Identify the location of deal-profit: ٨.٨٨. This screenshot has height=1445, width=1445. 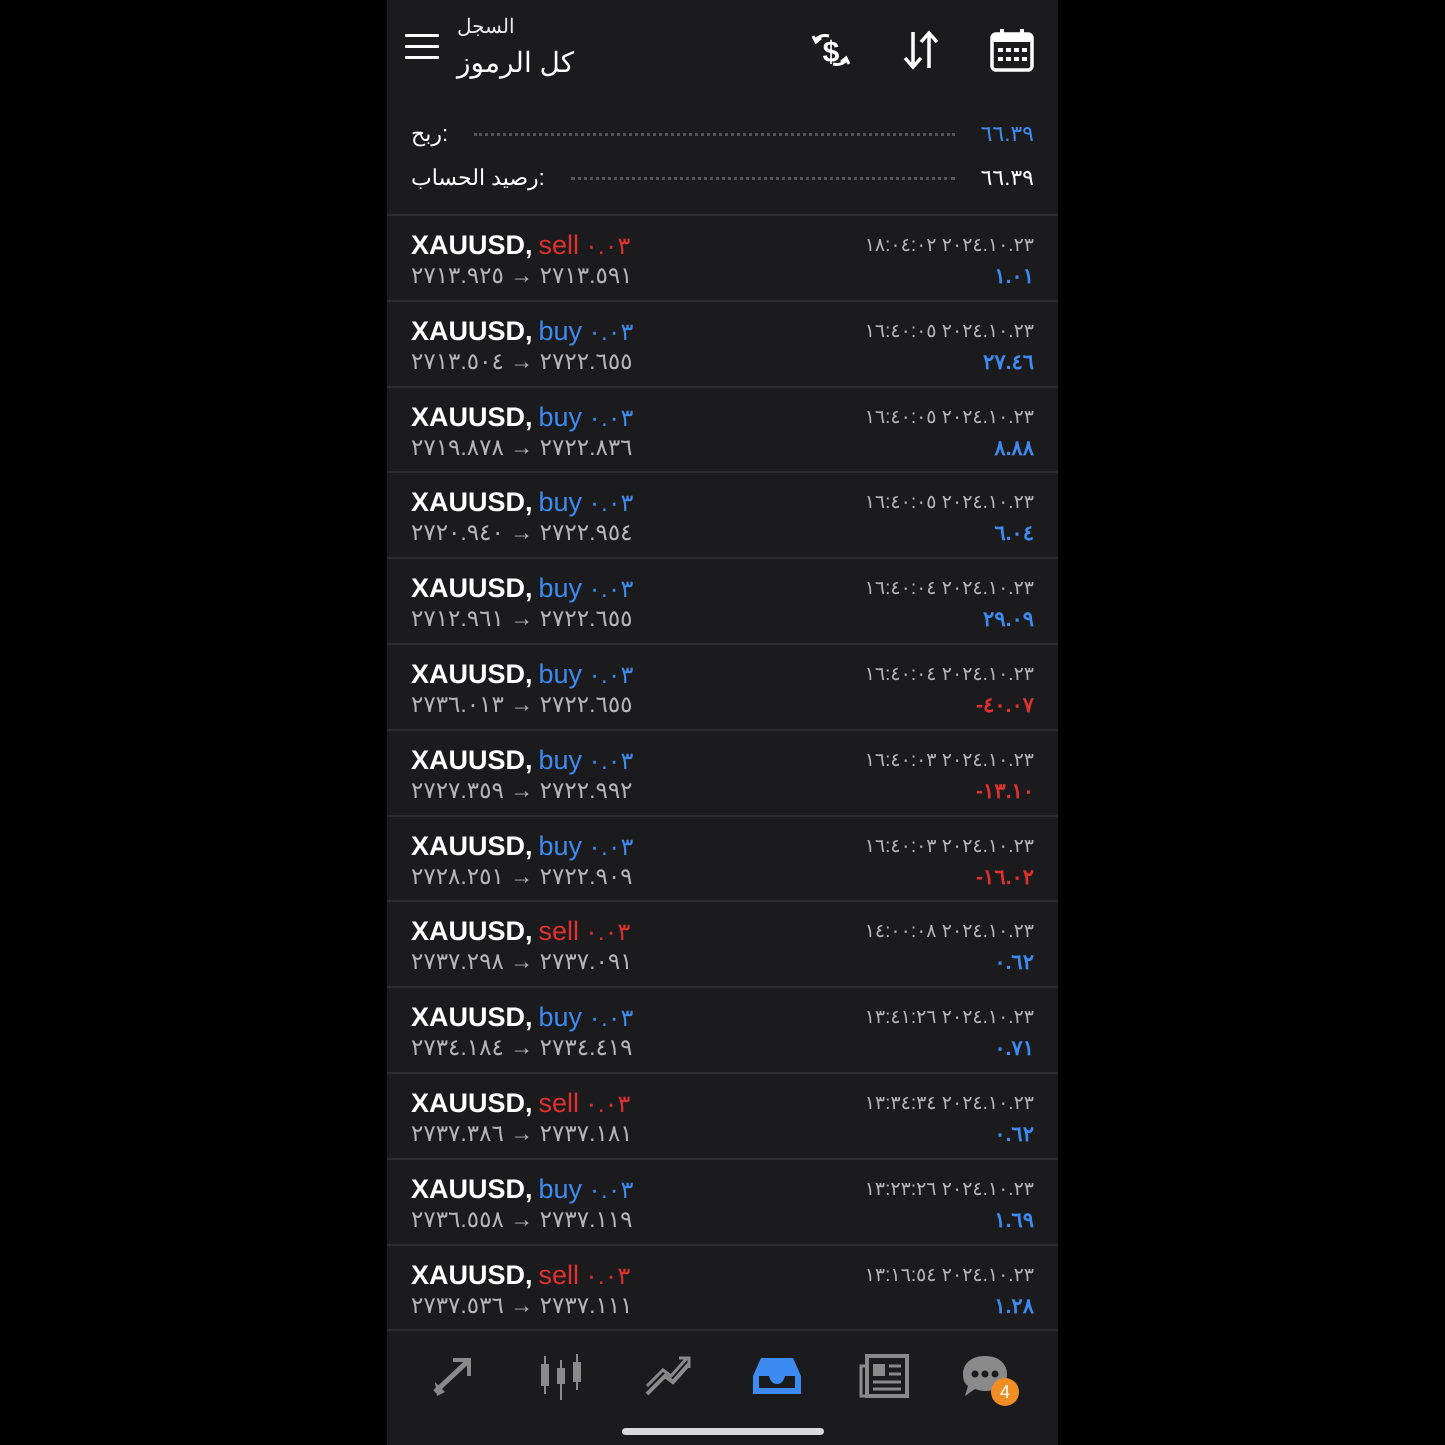
(1014, 448).